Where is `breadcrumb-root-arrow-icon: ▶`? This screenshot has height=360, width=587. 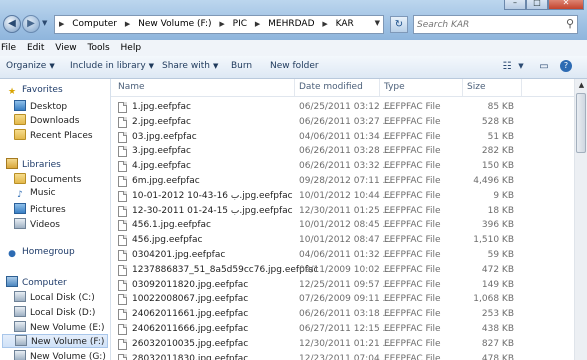 breadcrumb-root-arrow-icon: ▶ is located at coordinates (61, 24).